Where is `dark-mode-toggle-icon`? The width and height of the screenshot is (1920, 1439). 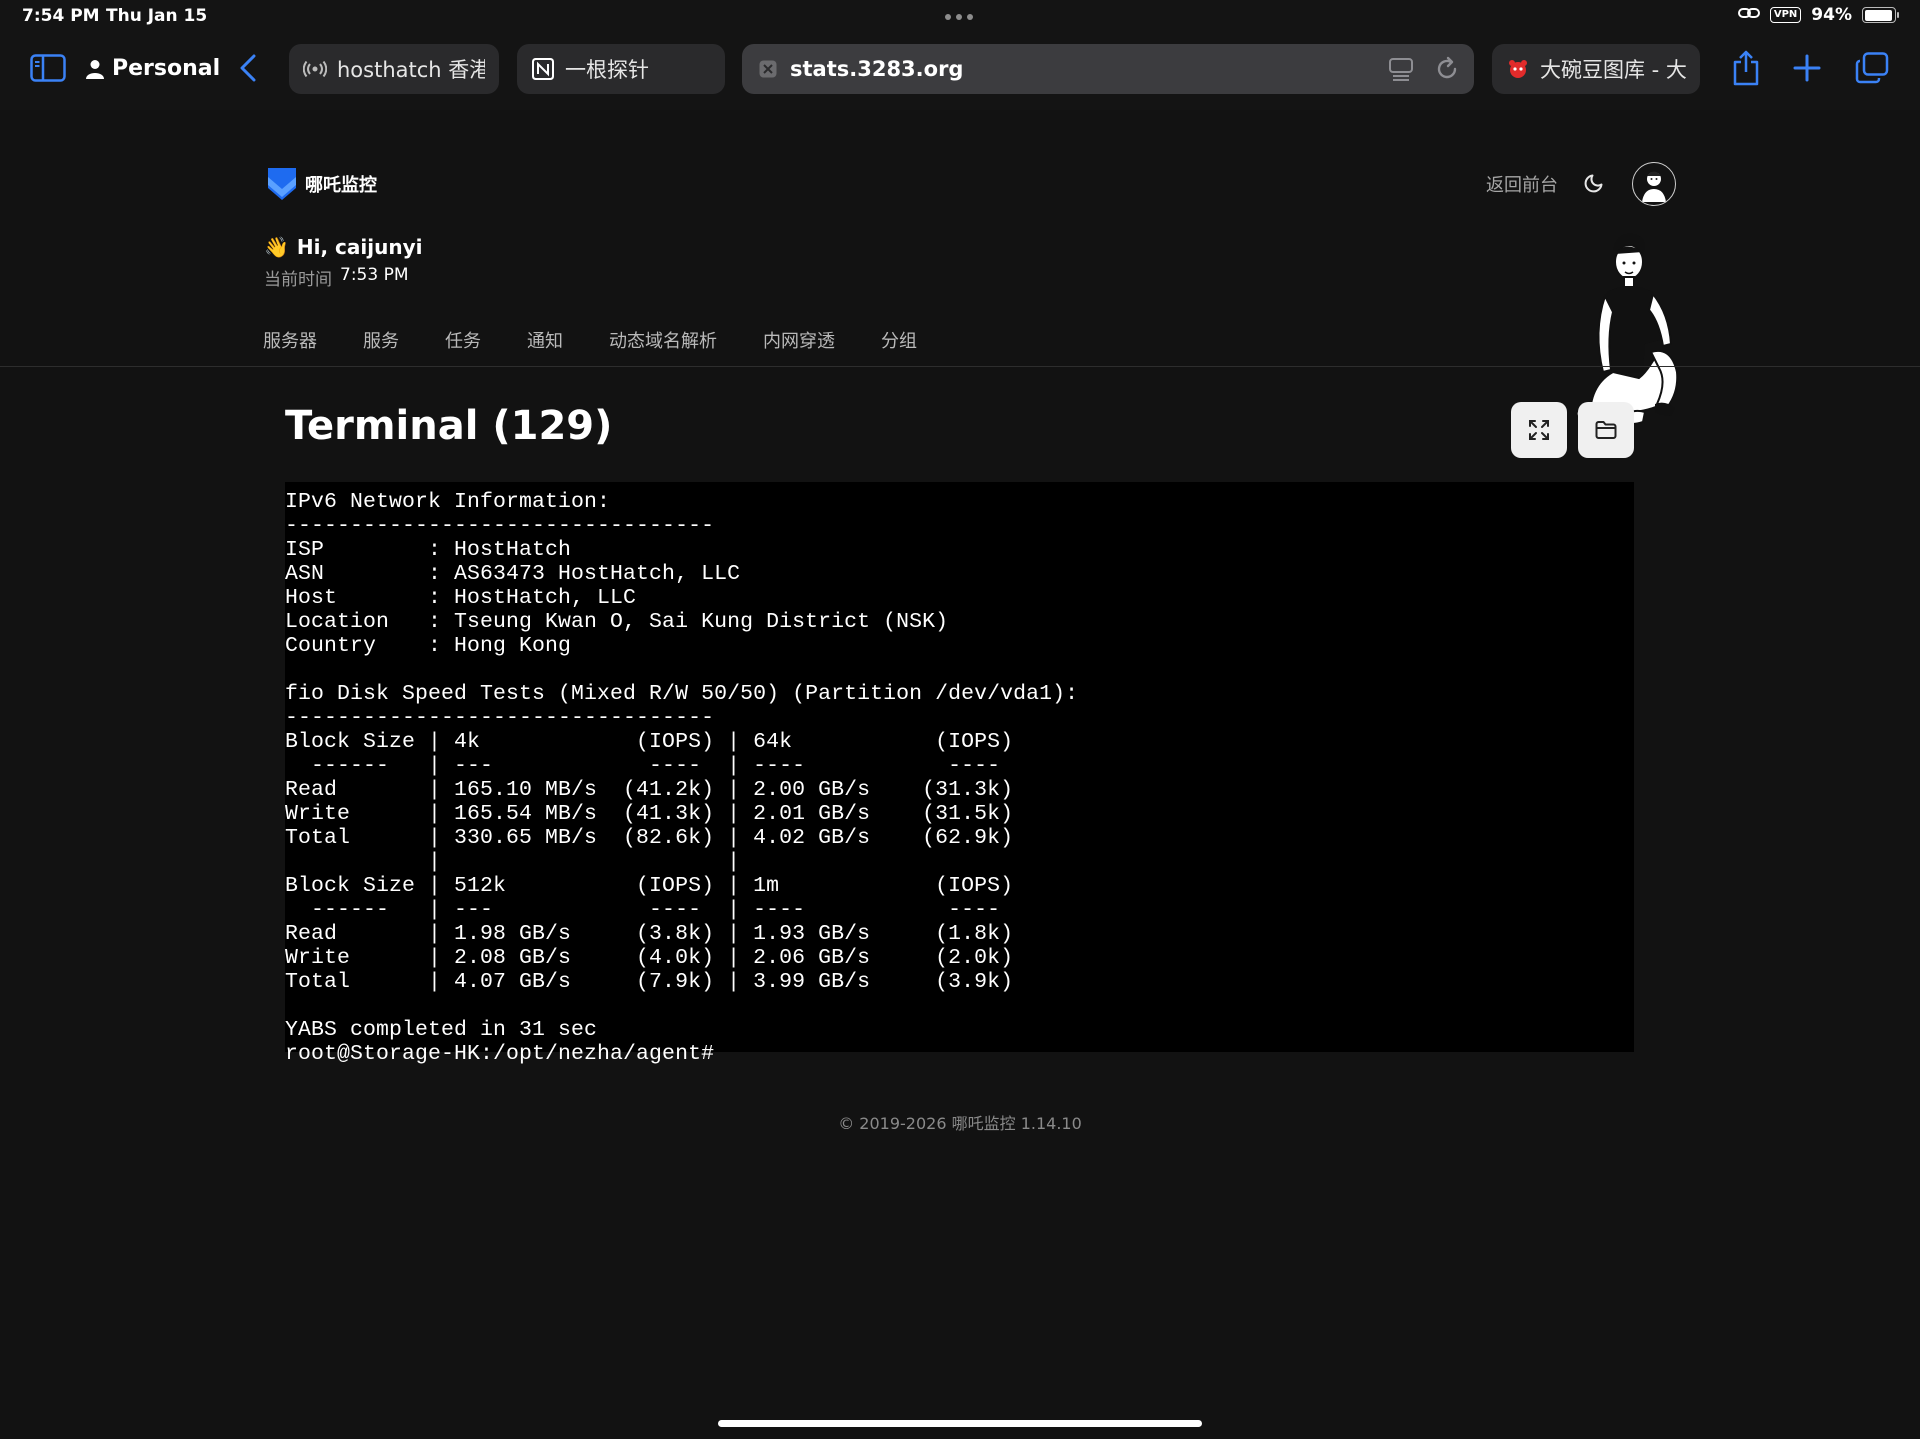 dark-mode-toggle-icon is located at coordinates (1595, 184).